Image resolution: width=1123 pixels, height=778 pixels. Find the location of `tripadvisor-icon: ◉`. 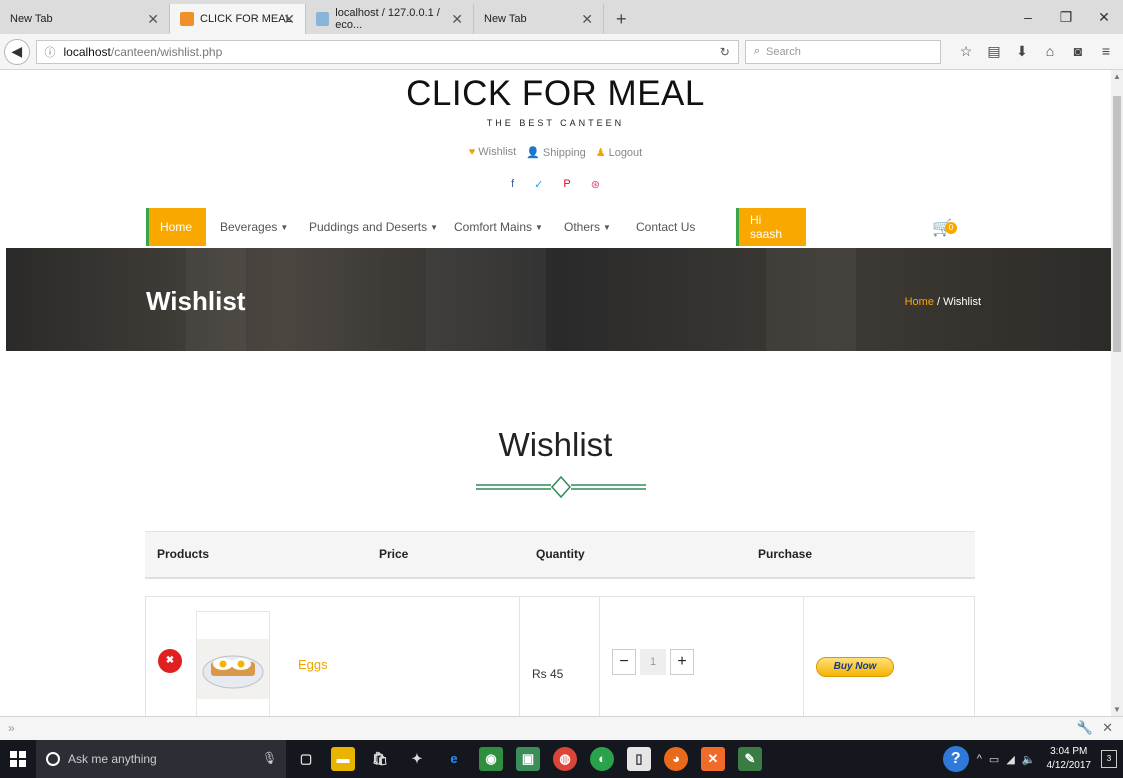

tripadvisor-icon: ◉ is located at coordinates (491, 759).